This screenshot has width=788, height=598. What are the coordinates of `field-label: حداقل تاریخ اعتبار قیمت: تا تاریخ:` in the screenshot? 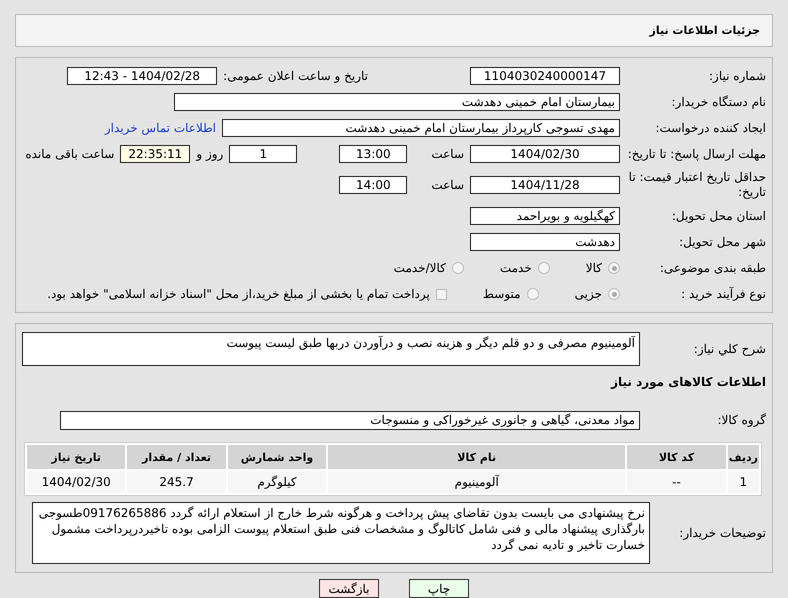 It's located at (697, 185).